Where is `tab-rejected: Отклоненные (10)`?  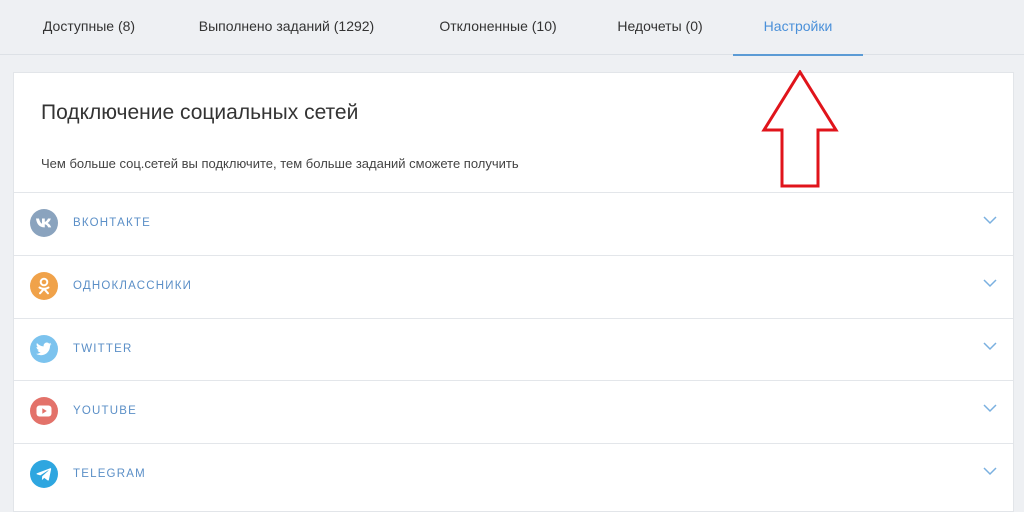
tab-rejected: Отклоненные (10) is located at coordinates (498, 27).